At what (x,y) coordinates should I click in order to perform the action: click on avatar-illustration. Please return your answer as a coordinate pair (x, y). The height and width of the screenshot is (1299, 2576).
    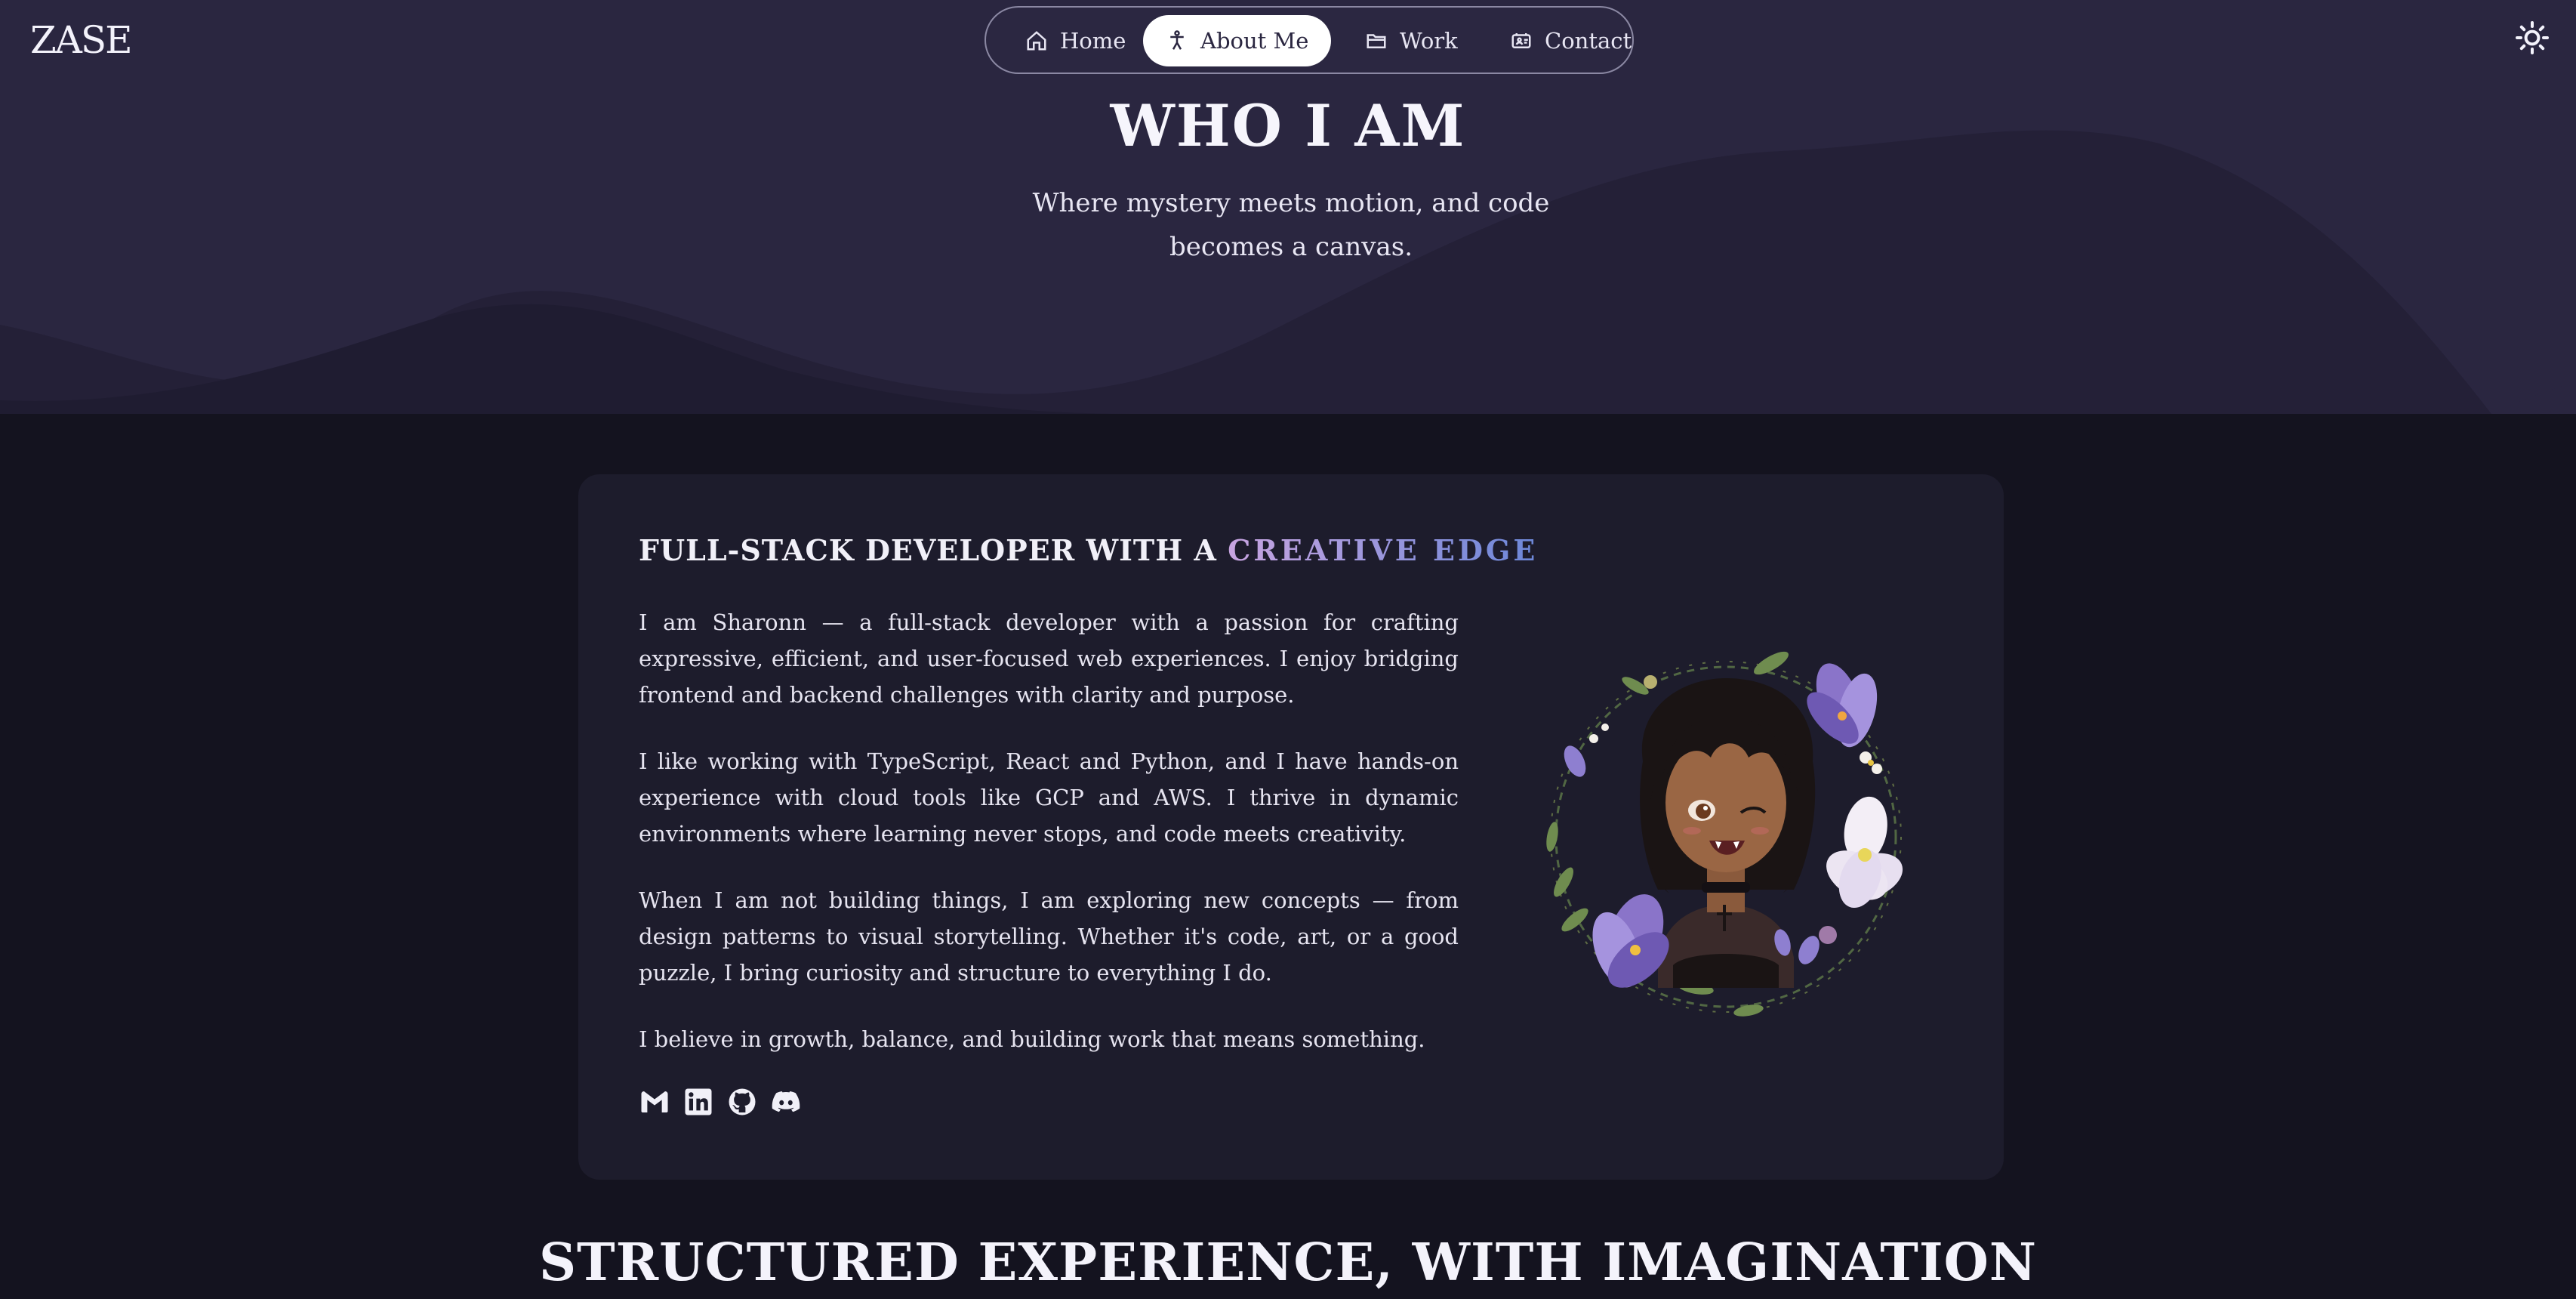
    Looking at the image, I should click on (1724, 834).